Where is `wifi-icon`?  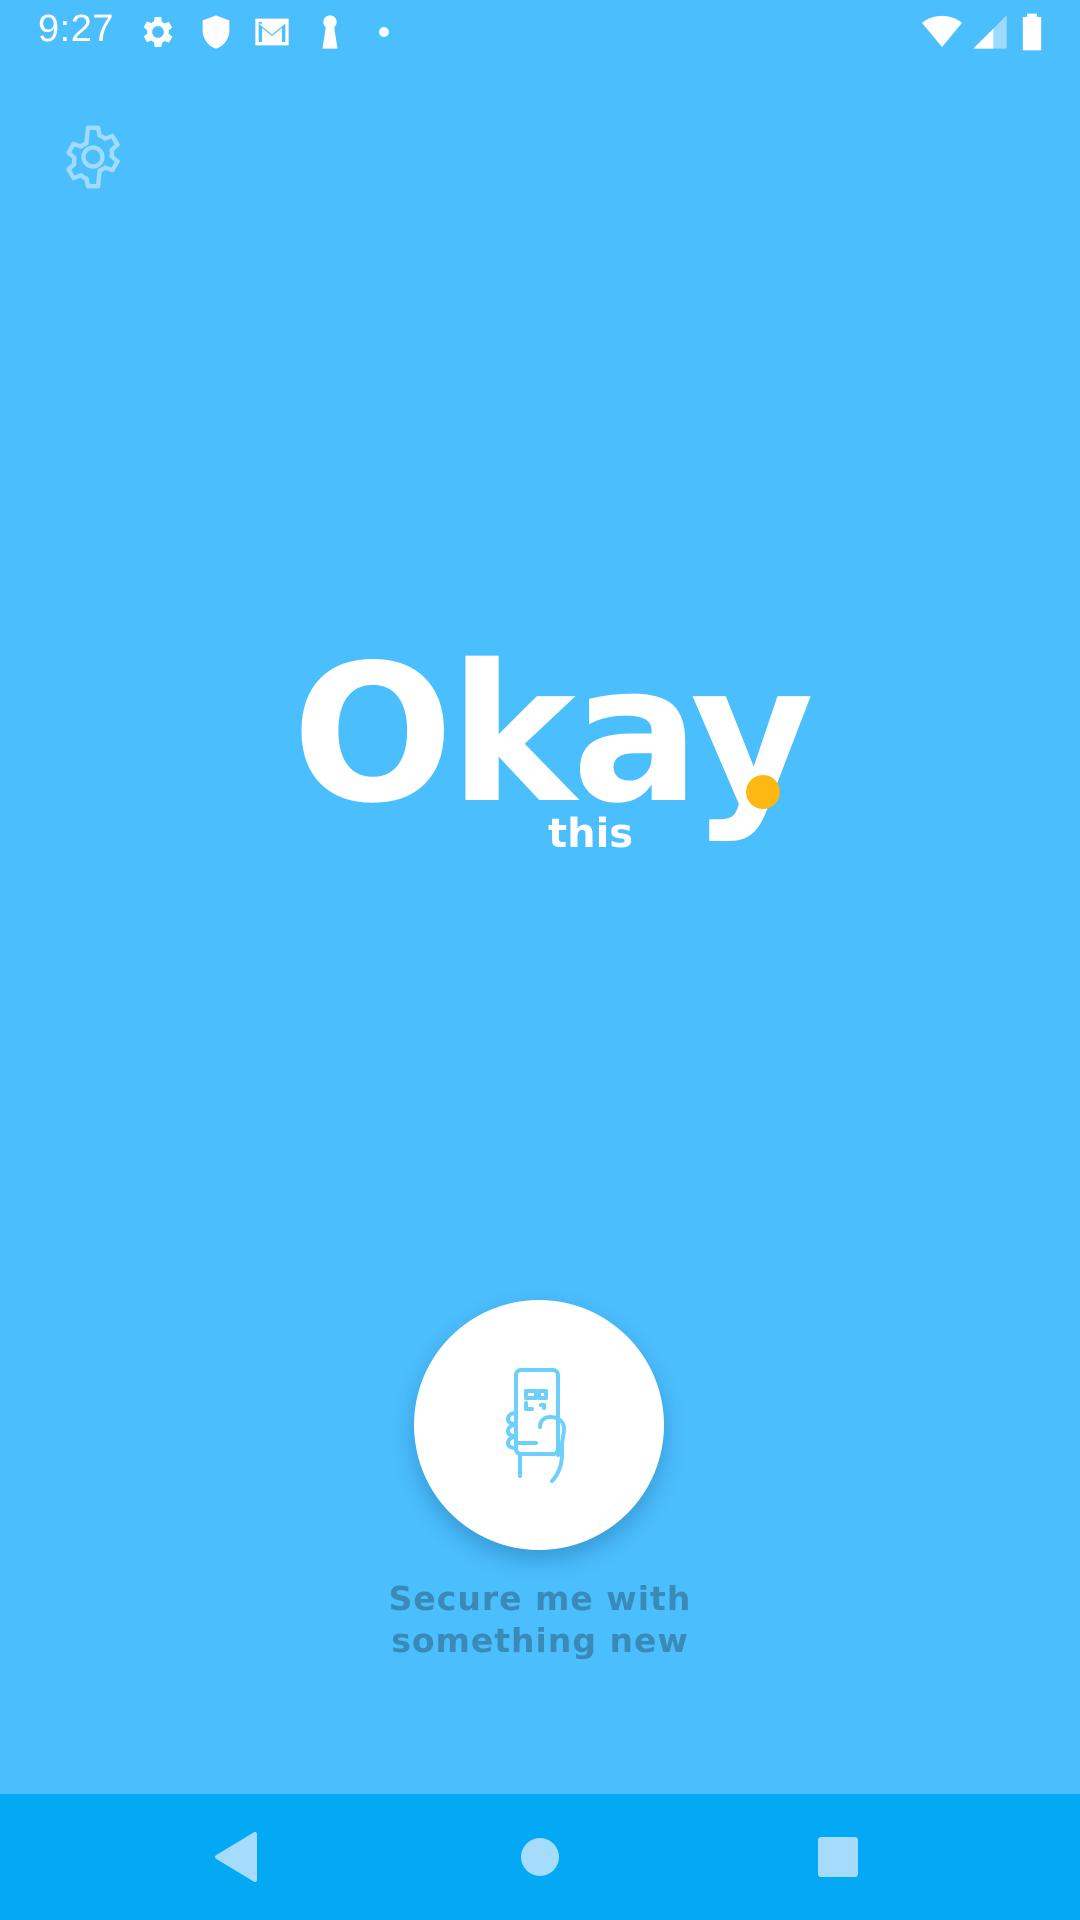
wifi-icon is located at coordinates (942, 32).